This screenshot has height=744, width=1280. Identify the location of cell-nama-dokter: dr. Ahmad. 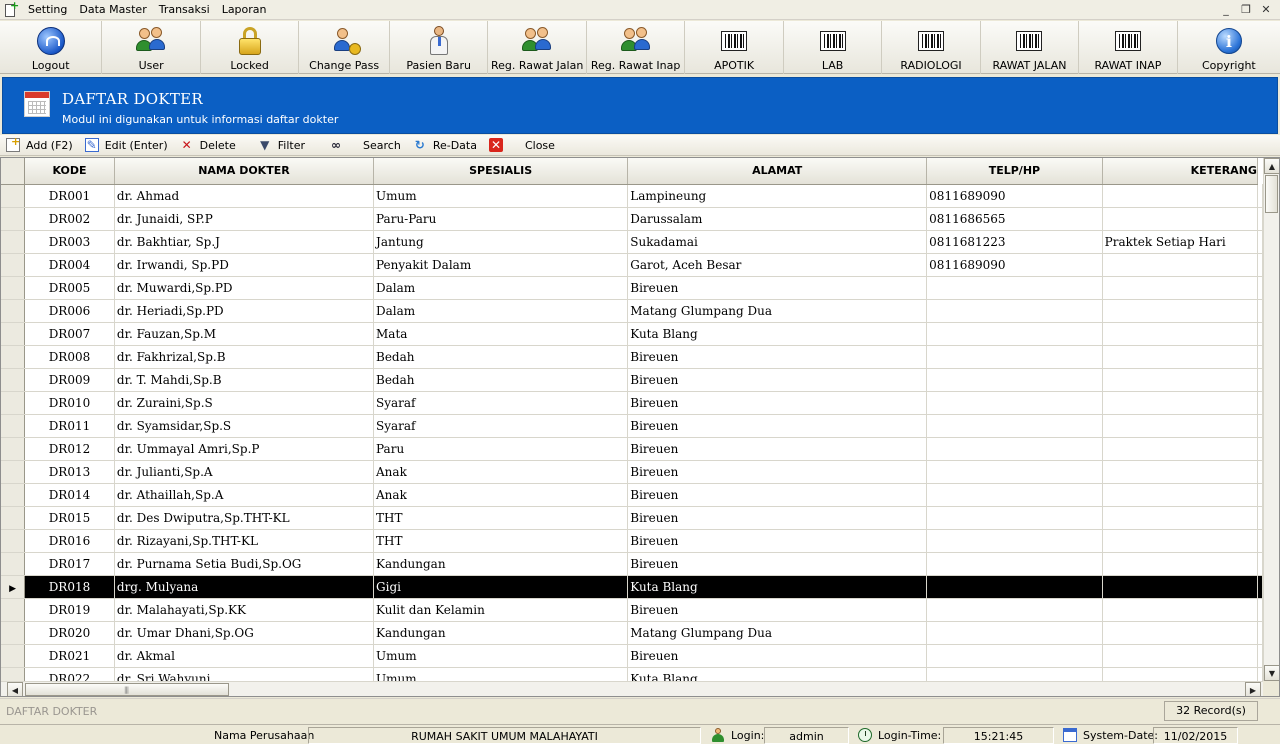
(244, 196).